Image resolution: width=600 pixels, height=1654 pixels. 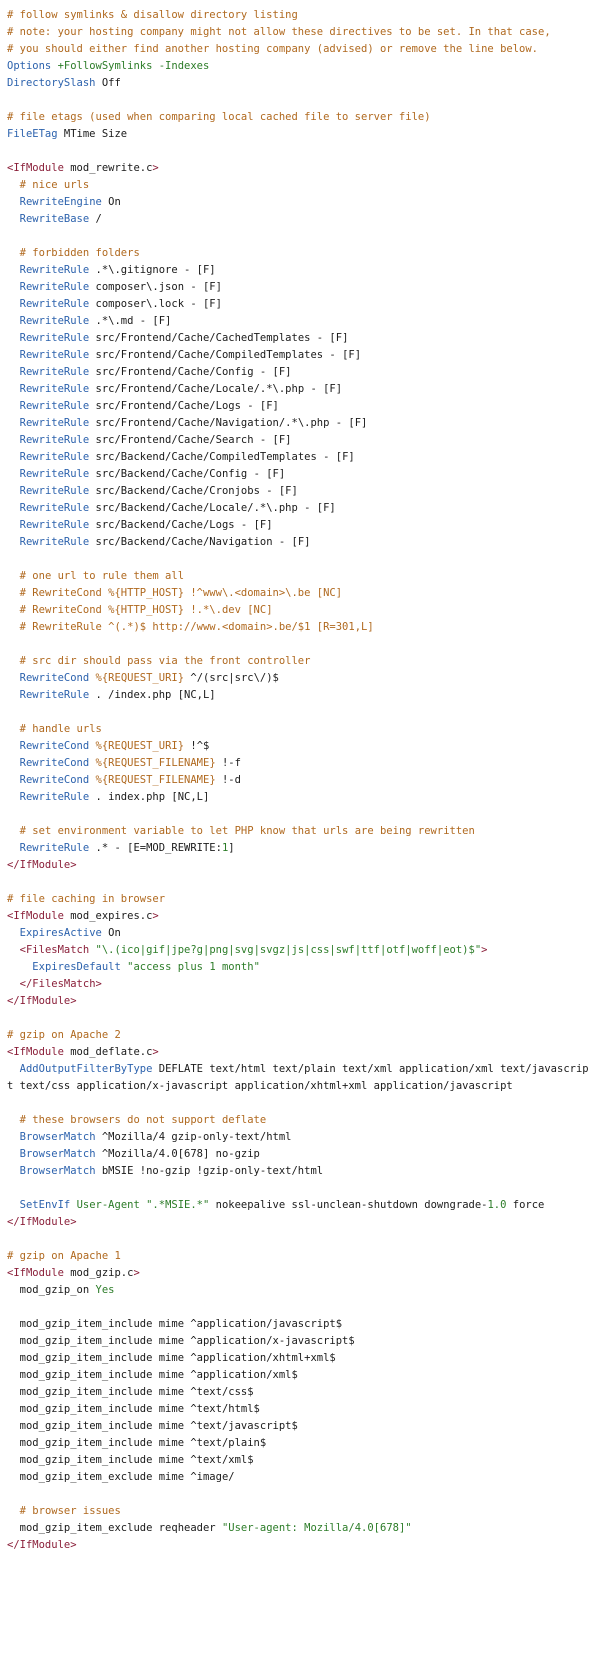 I want to click on code-line: # RewriteCond %{HTTP_HOST} !.*\.dev [NC], so click(x=300, y=610).